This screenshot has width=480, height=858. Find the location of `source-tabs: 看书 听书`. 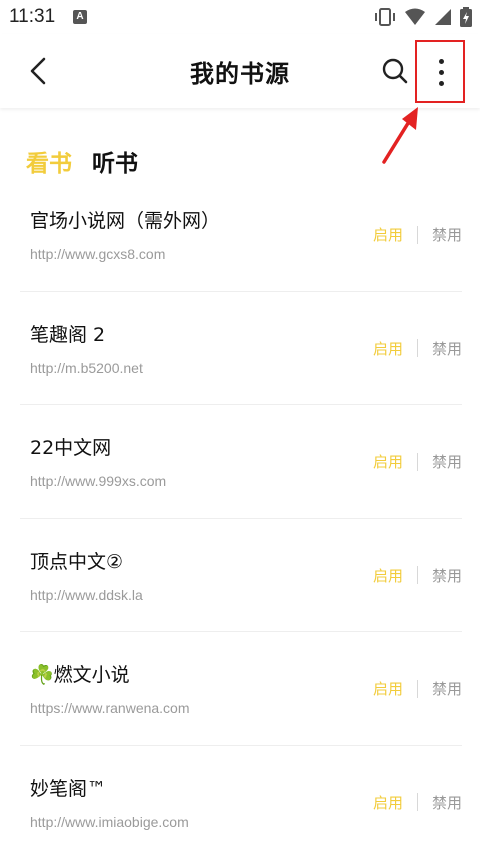

source-tabs: 看书 听书 is located at coordinates (82, 161).